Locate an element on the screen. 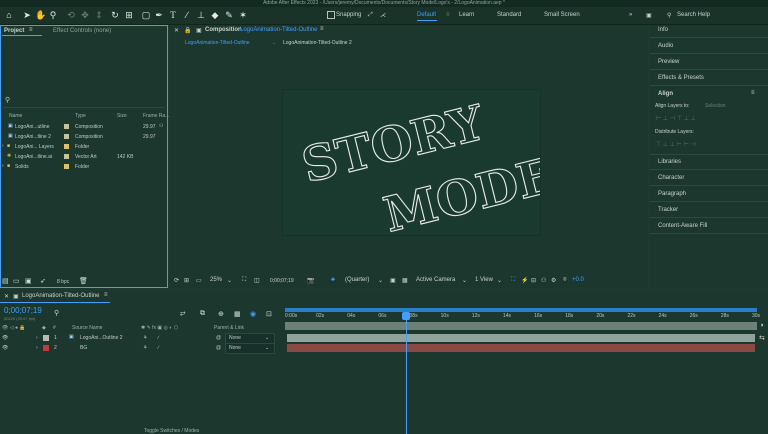 Image resolution: width=768 pixels, height=434 pixels. channel-icon: ♣ is located at coordinates (333, 280).